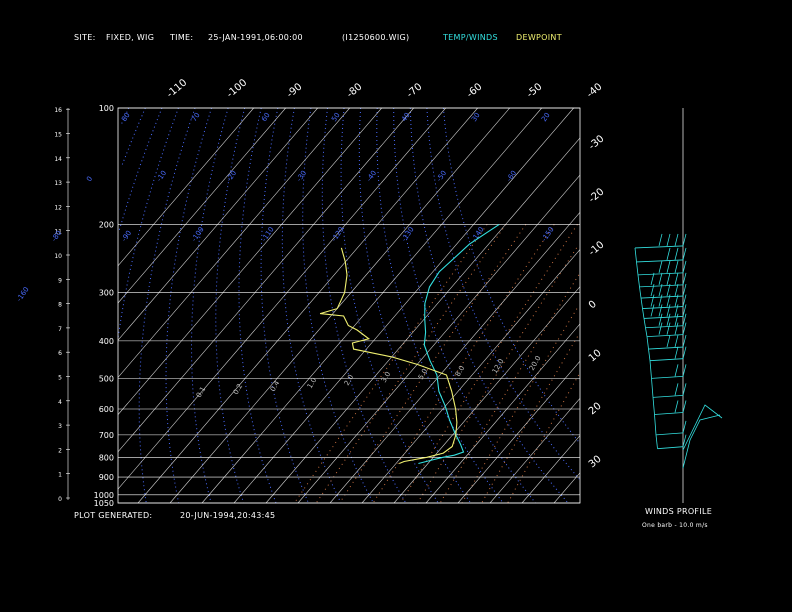 This screenshot has height=612, width=792. What do you see at coordinates (476, 117) in the screenshot?
I see `adiabat-label: 30` at bounding box center [476, 117].